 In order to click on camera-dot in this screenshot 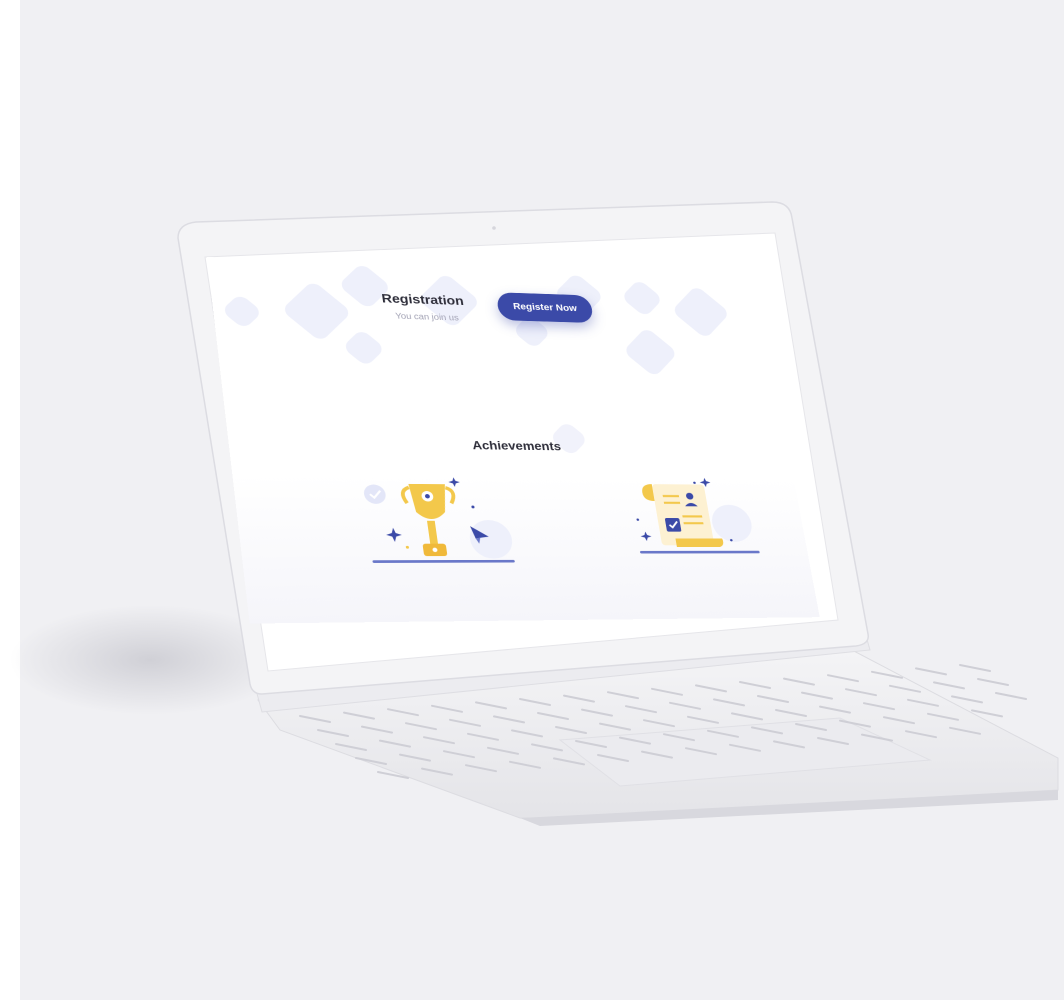, I will do `click(494, 228)`.